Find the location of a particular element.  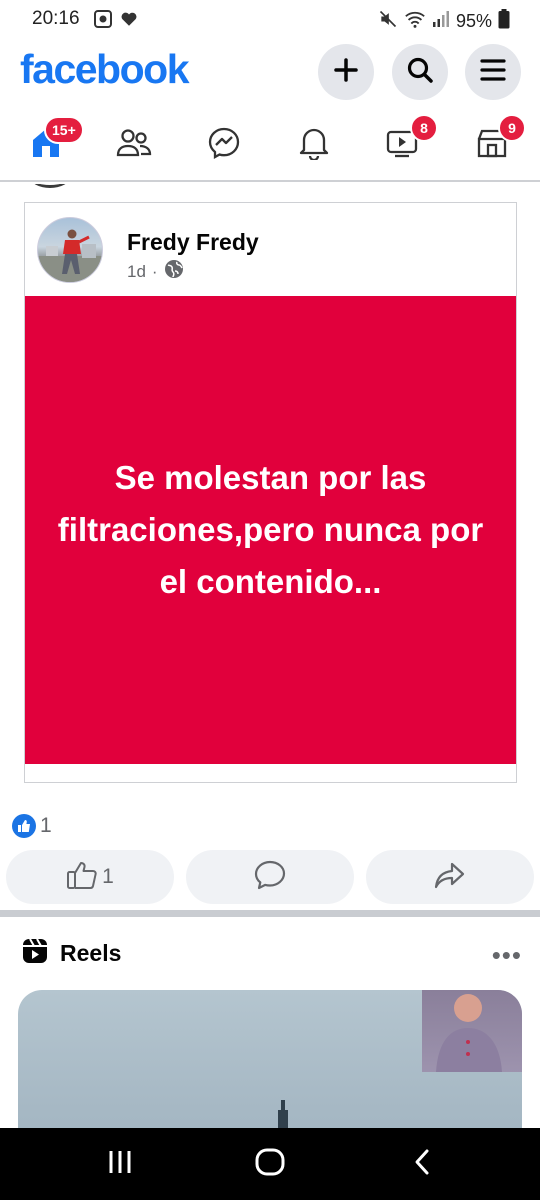

globe-icon is located at coordinates (174, 271).